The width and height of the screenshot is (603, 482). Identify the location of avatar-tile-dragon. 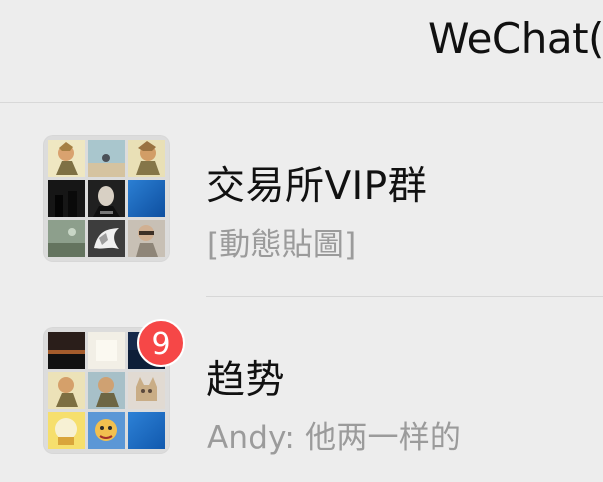
(106, 238).